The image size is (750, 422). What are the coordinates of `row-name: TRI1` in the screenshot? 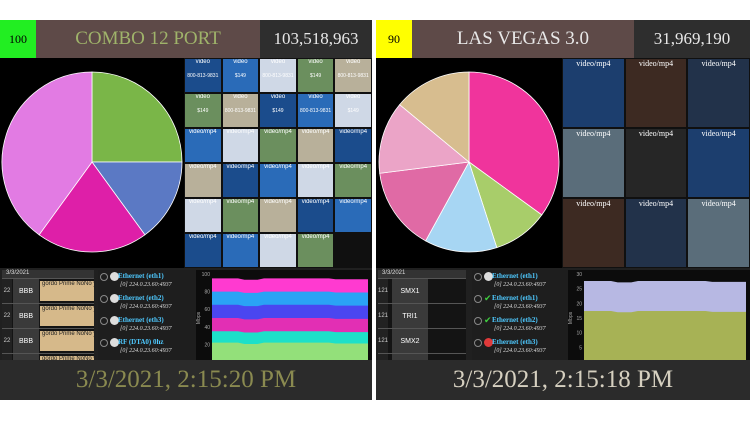 It's located at (410, 316).